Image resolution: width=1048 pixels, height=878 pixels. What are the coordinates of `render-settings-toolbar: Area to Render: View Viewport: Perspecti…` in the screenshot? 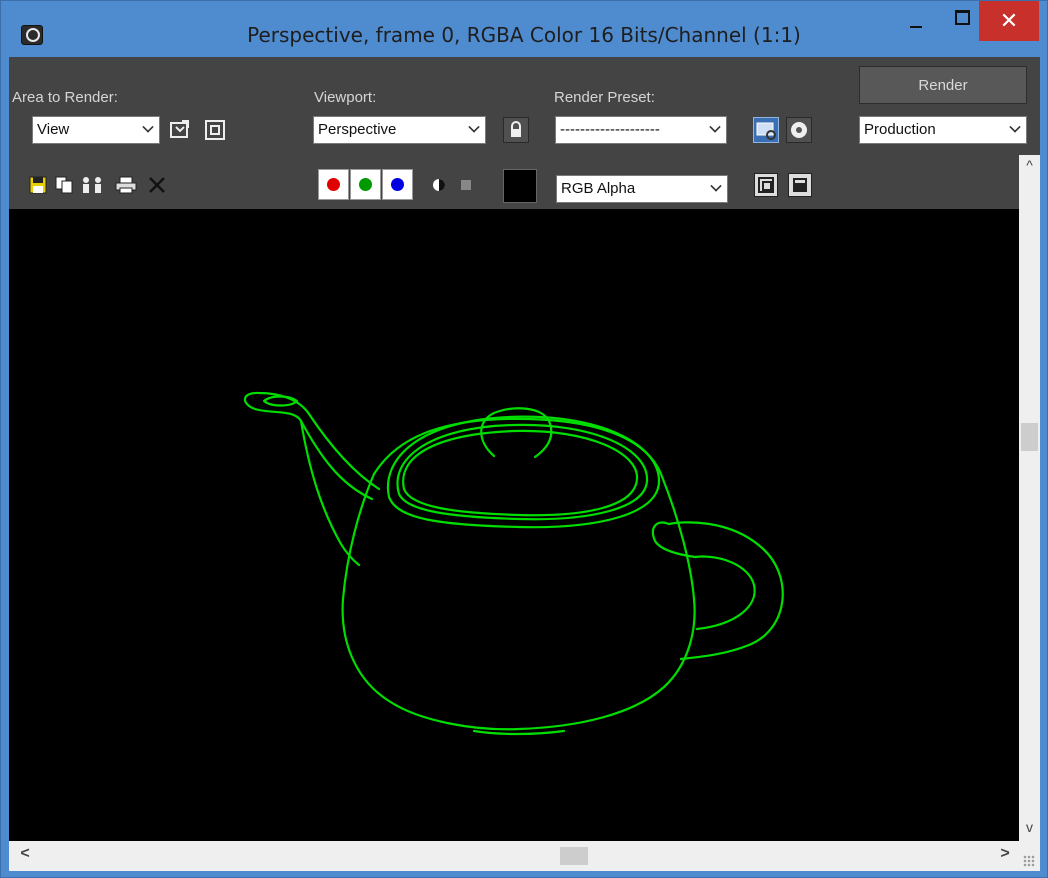 It's located at (524, 106).